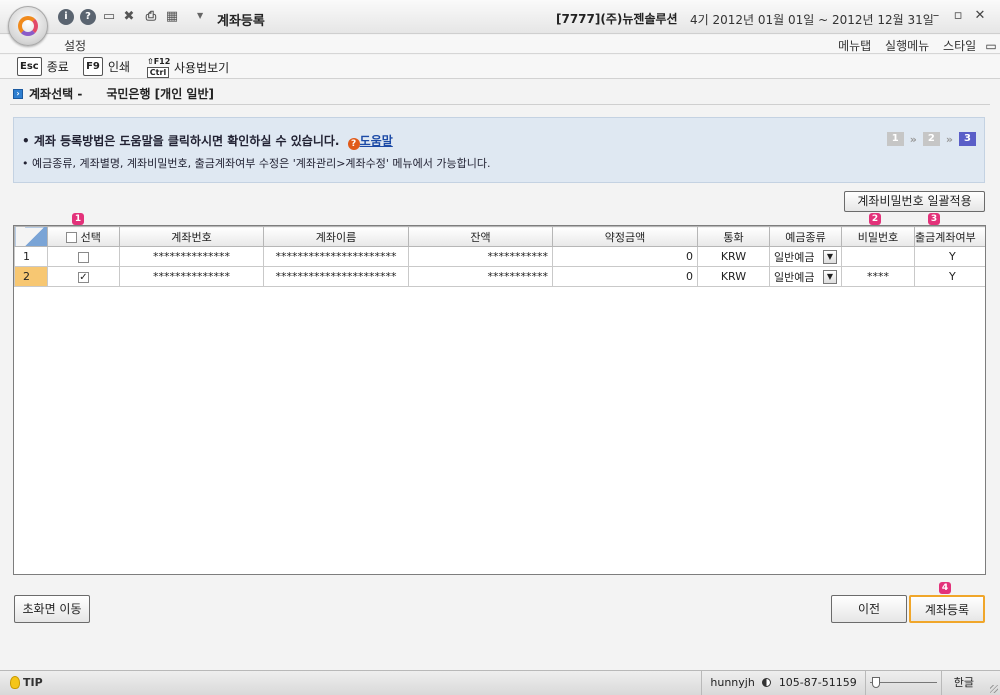 This screenshot has width=1000, height=695. What do you see at coordinates (980, 16) in the screenshot?
I see `close-icon: ✕` at bounding box center [980, 16].